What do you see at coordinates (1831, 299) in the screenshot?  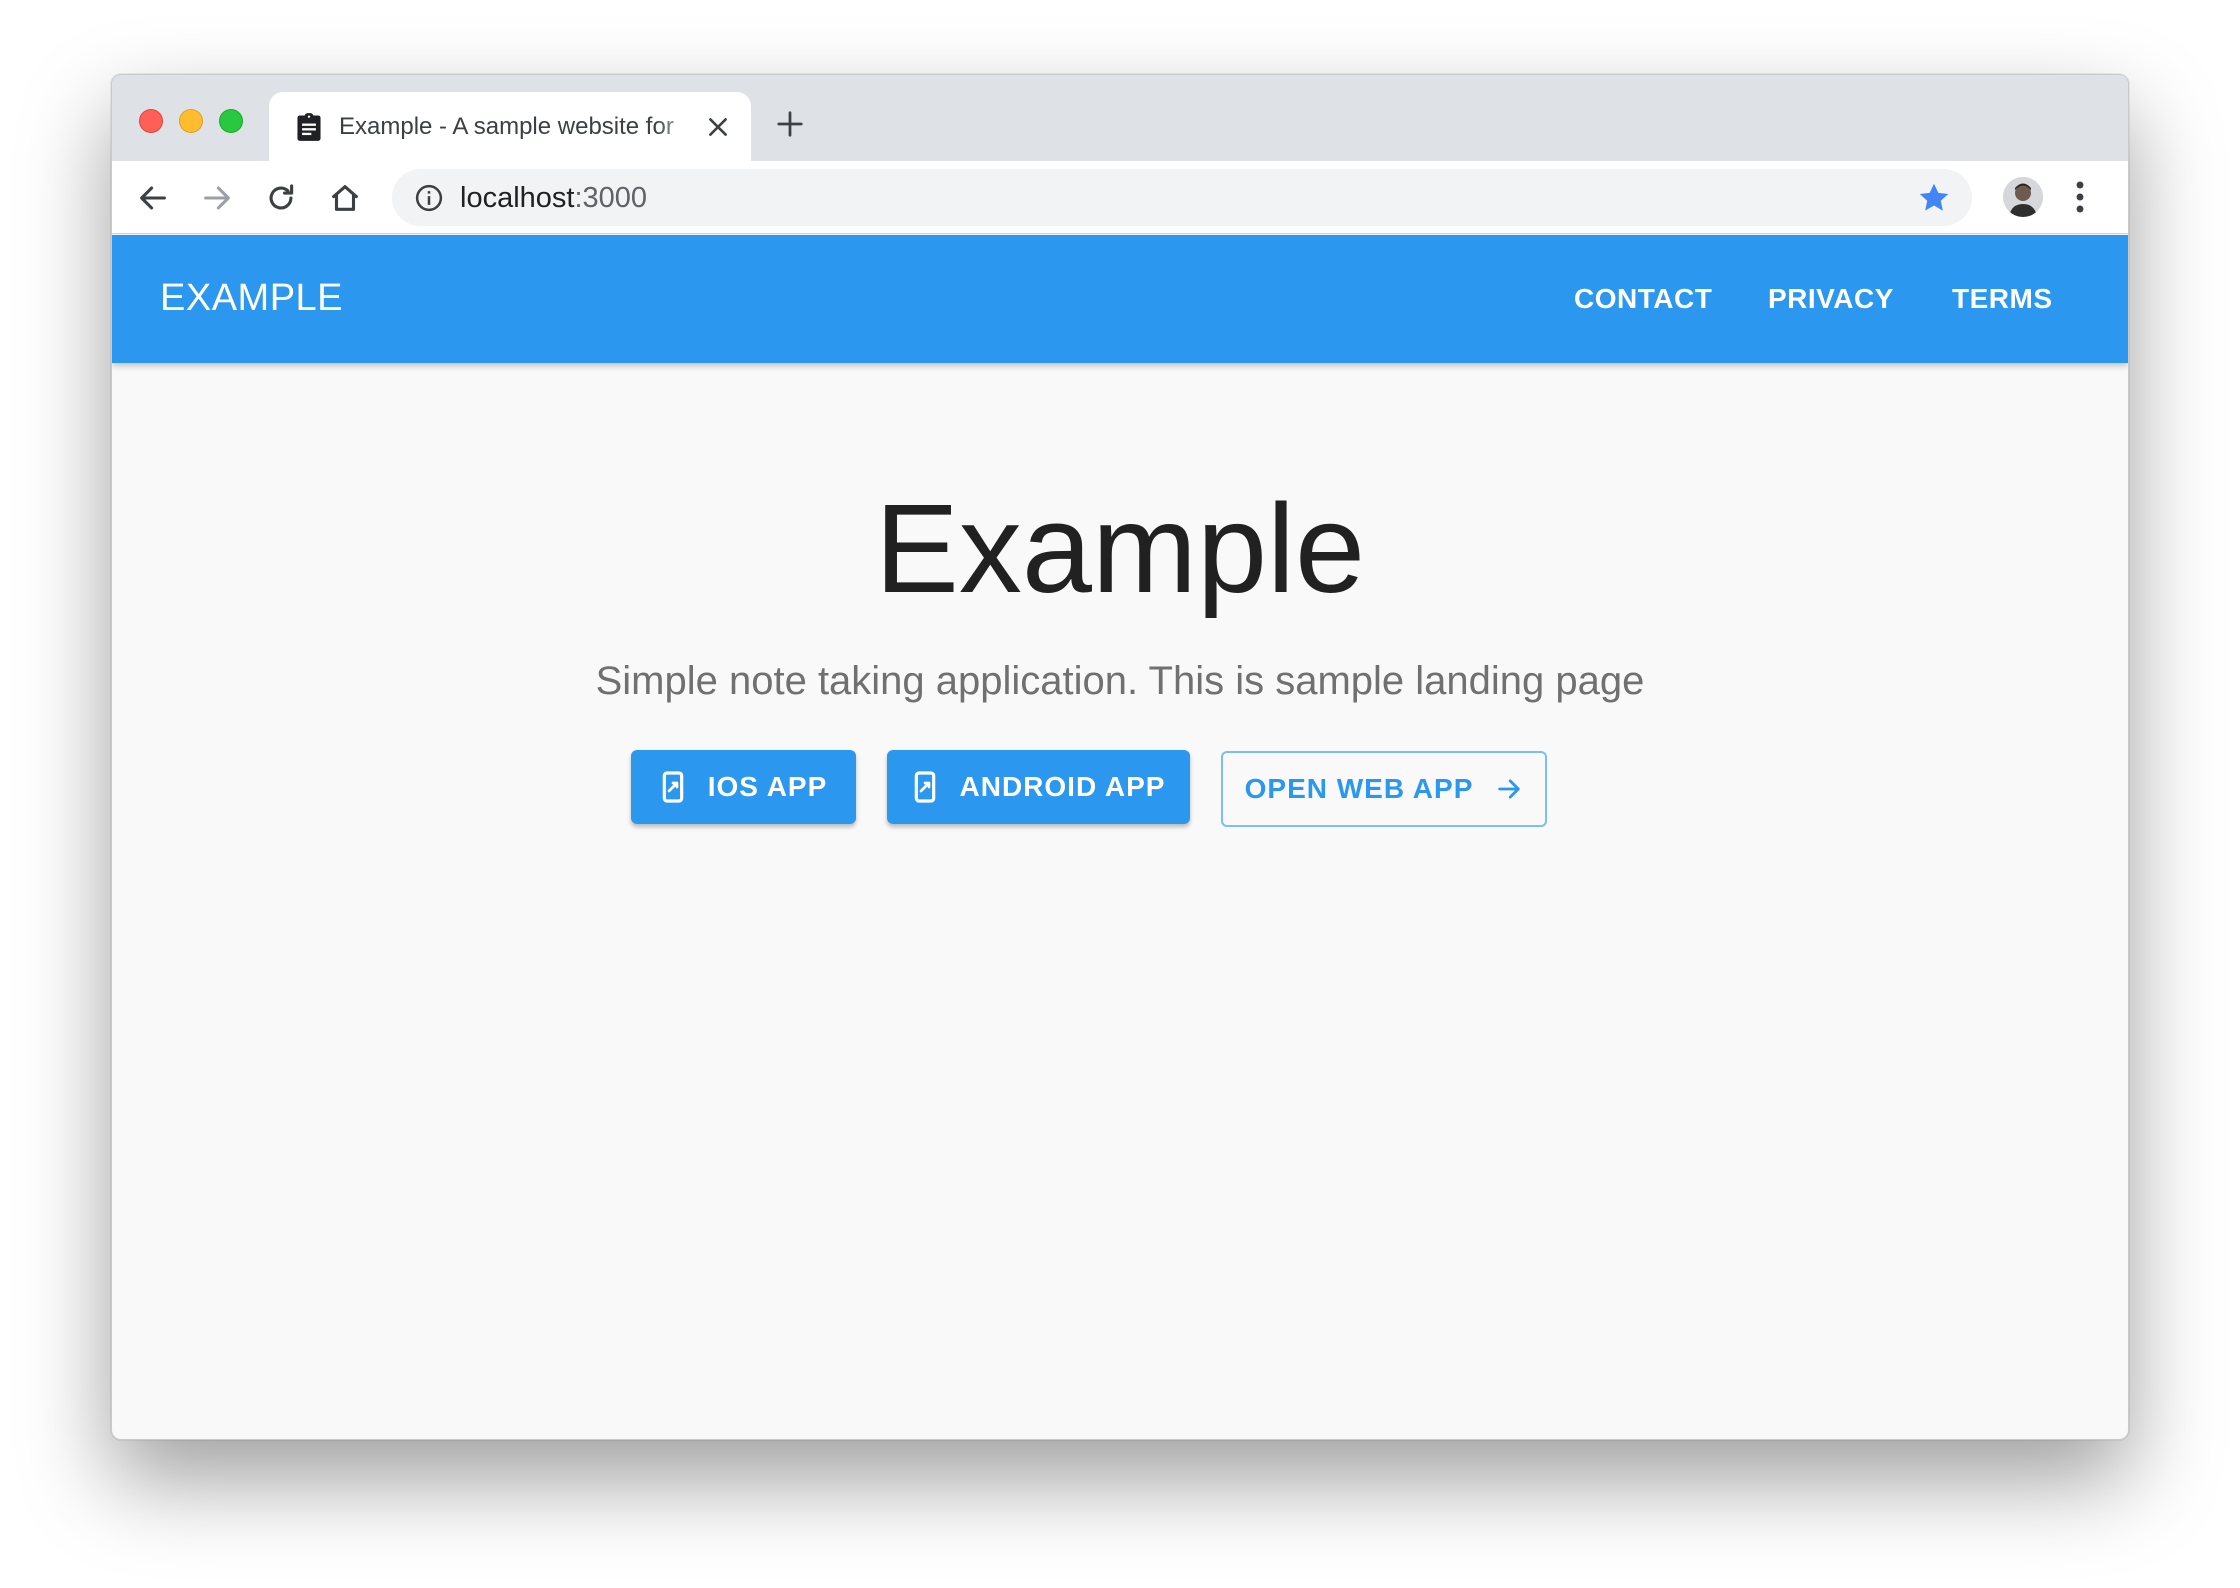 I see `nav-privacy: PRIVACY` at bounding box center [1831, 299].